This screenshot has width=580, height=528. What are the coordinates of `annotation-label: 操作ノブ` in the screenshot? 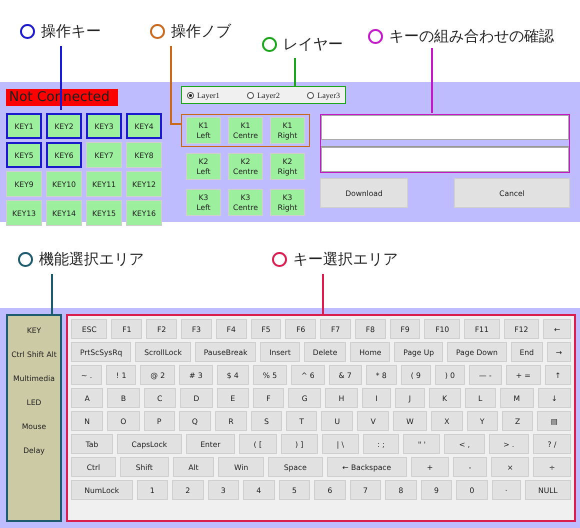 It's located at (201, 31).